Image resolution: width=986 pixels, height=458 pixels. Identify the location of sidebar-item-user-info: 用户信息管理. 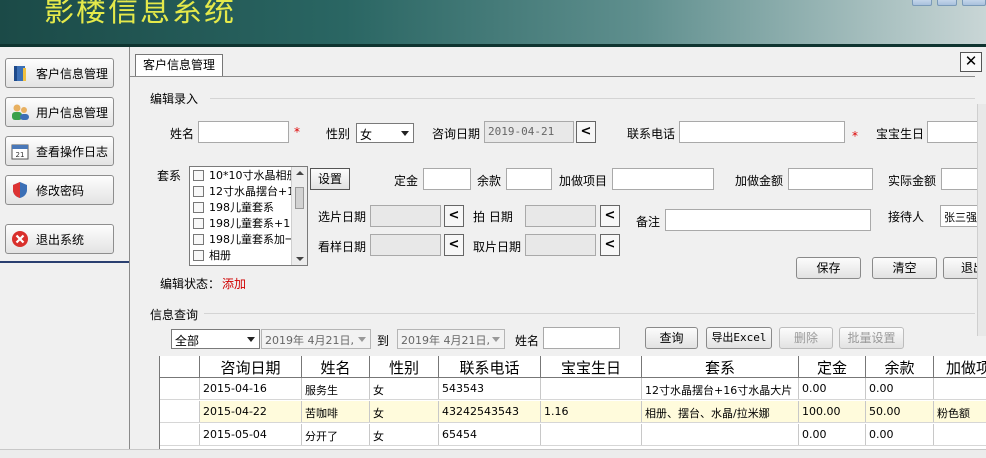
(59, 112).